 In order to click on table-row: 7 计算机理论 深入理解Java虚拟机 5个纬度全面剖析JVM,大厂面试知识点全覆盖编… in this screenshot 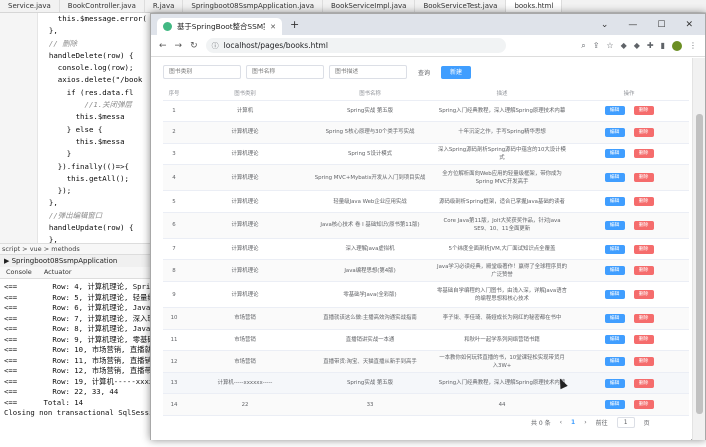, I will do `click(426, 249)`.